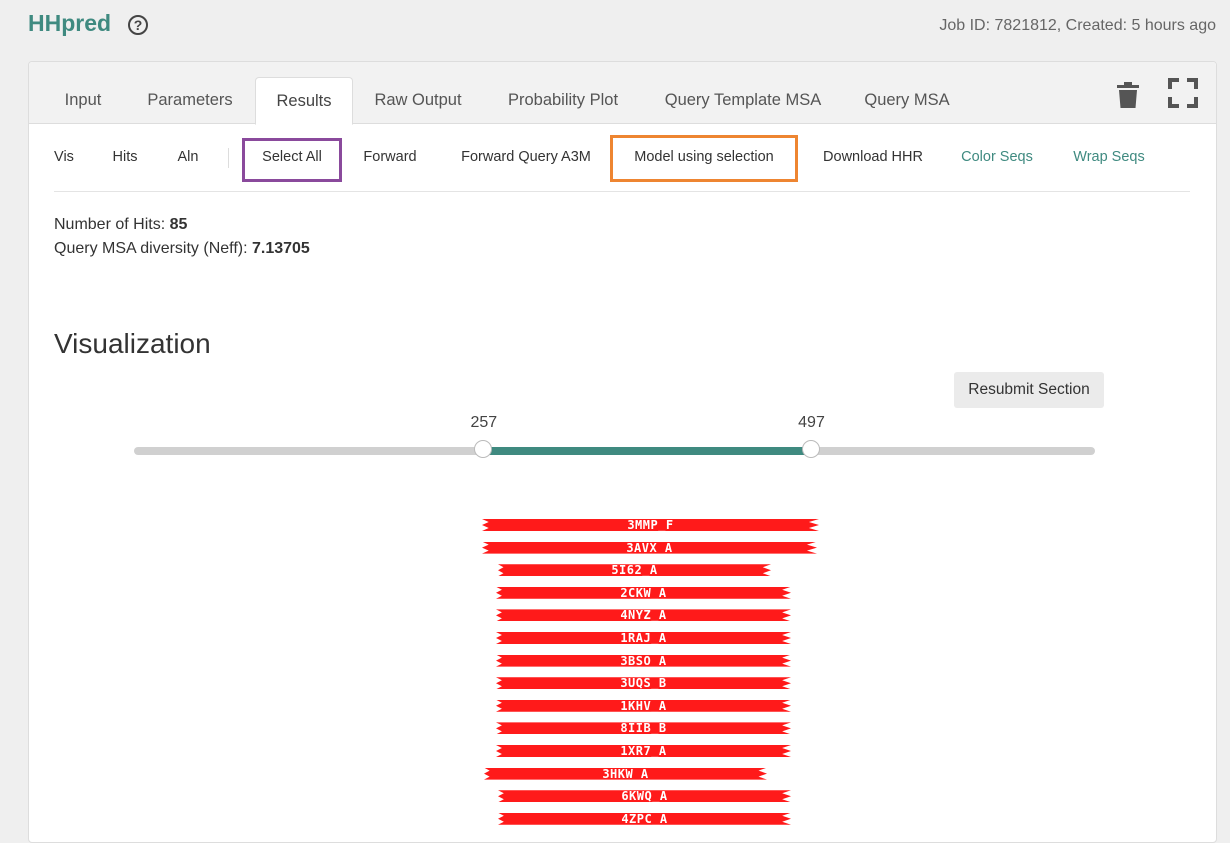  Describe the element at coordinates (484, 422) in the screenshot. I see `slider-min-value: 257` at that location.